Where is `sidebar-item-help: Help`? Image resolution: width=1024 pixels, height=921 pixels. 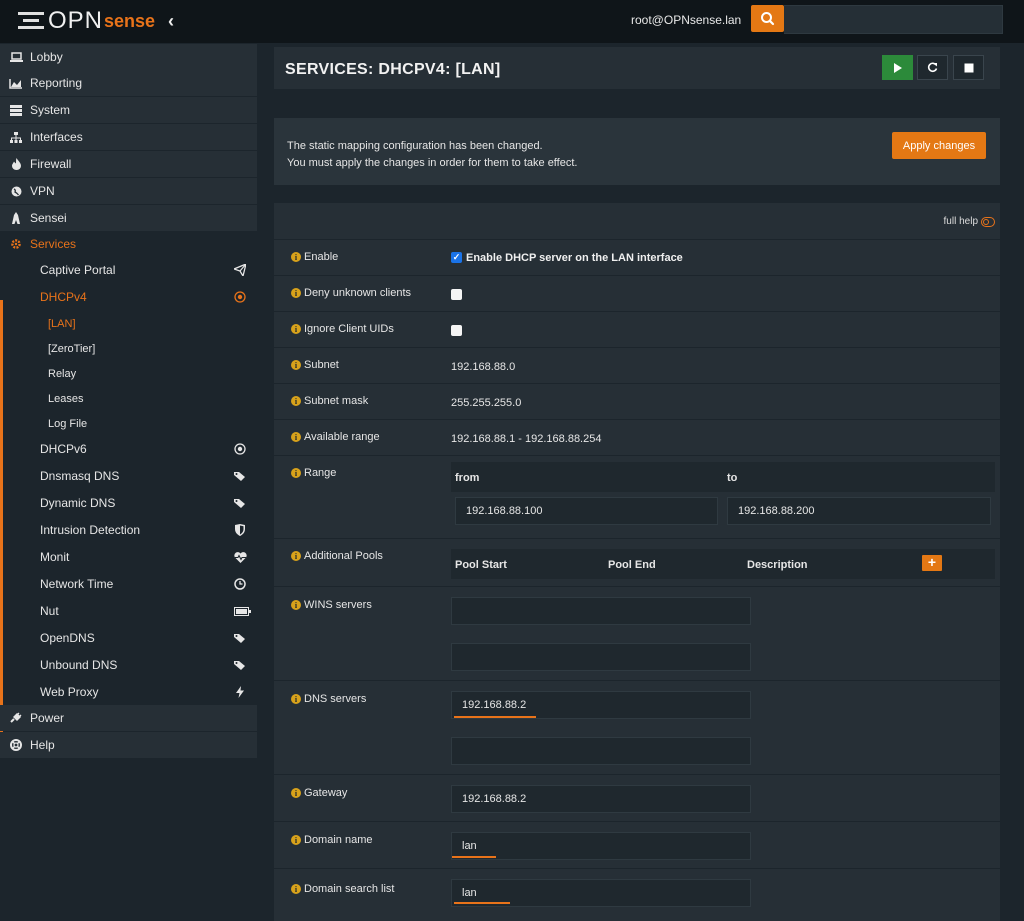 sidebar-item-help: Help is located at coordinates (128, 745).